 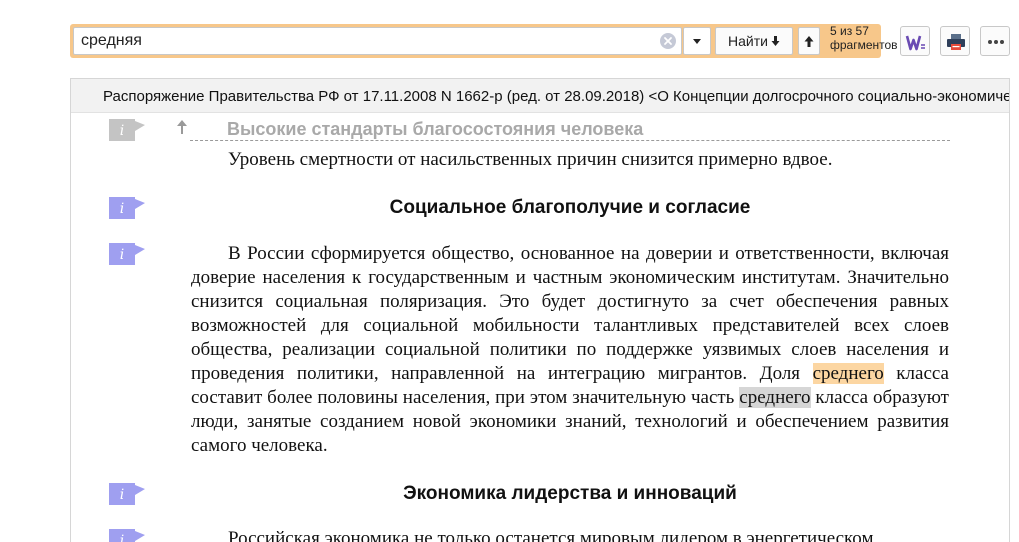 What do you see at coordinates (775, 41) in the screenshot?
I see `arrow-down-icon` at bounding box center [775, 41].